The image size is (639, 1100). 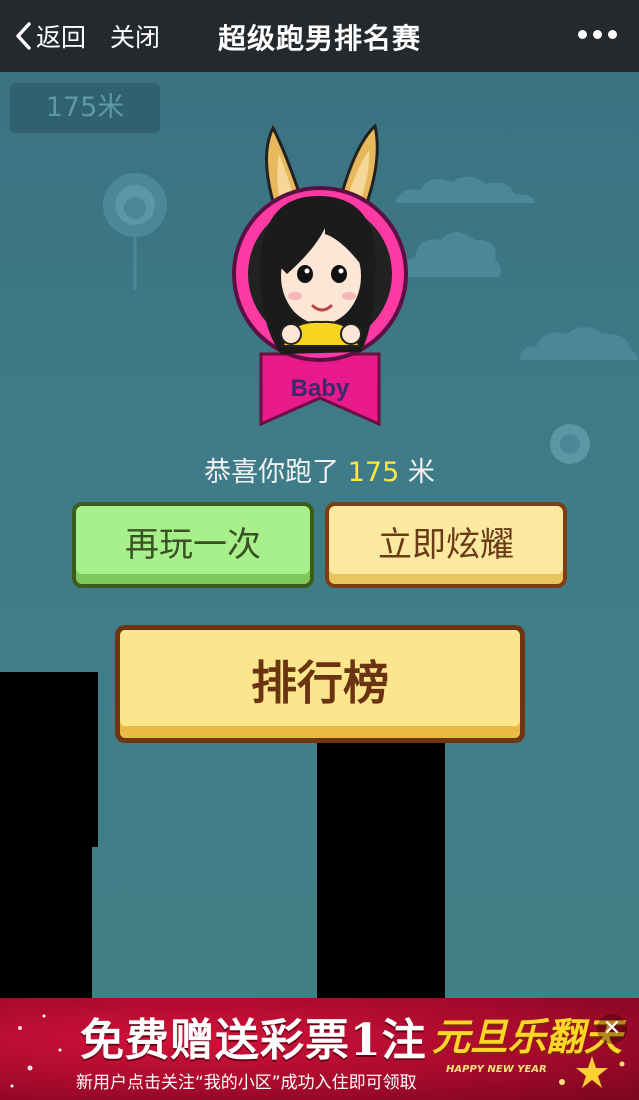 What do you see at coordinates (527, 1036) in the screenshot?
I see `ad-promo-title: 元旦乐翻天` at bounding box center [527, 1036].